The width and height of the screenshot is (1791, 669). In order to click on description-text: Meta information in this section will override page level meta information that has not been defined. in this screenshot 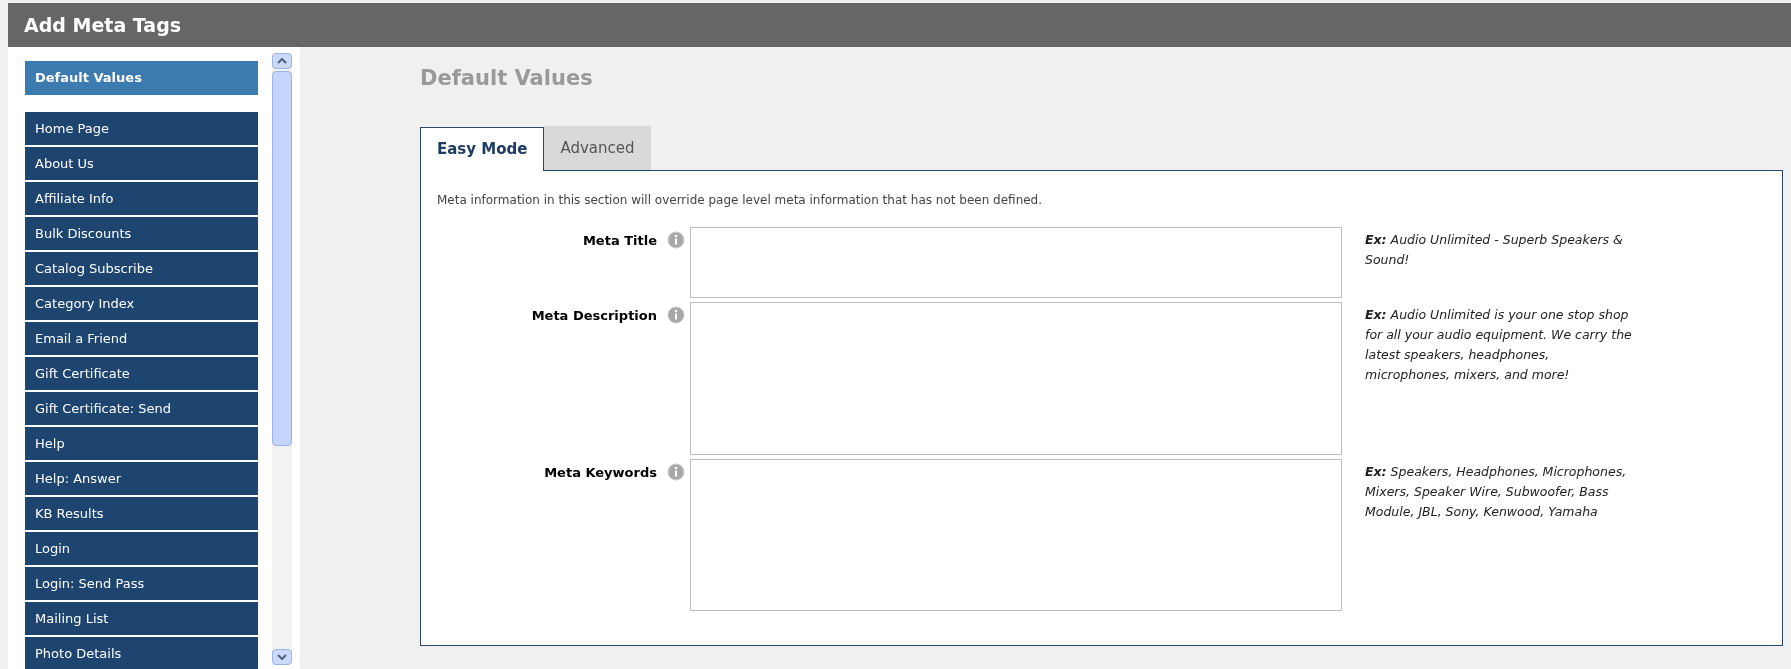, I will do `click(740, 200)`.